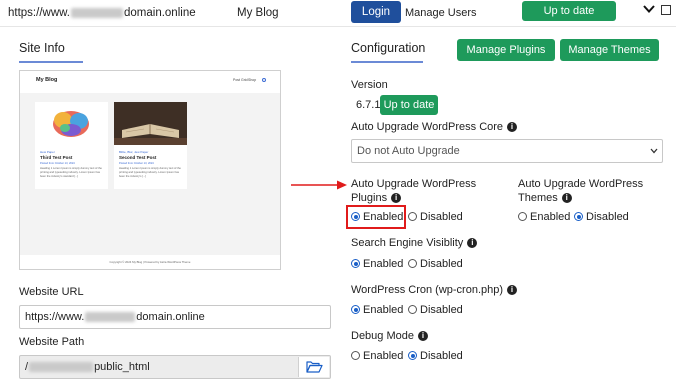 The image size is (676, 390). I want to click on search-visibility-disabled-radio: Disabled, so click(435, 264).